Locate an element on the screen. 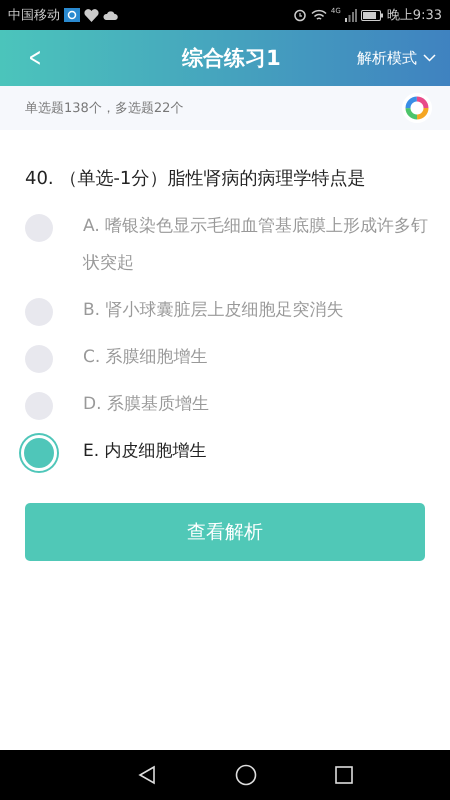  signal-icon is located at coordinates (350, 15).